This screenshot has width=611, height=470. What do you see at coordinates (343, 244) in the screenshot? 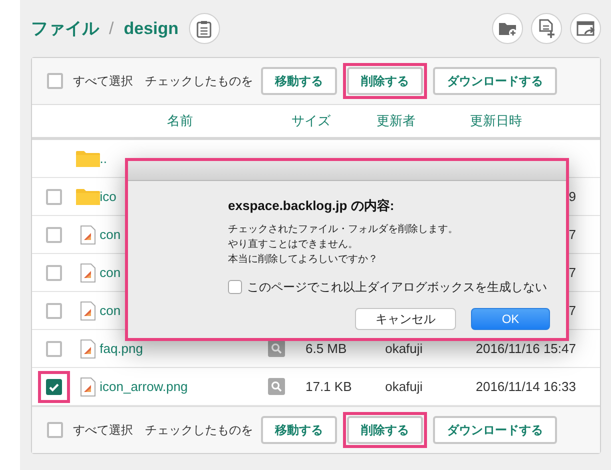
I see `dialog-message: チェックされたファイル・フォルダを削除します。 やり直すことはできません。 本当に削除してよろしいですか？` at bounding box center [343, 244].